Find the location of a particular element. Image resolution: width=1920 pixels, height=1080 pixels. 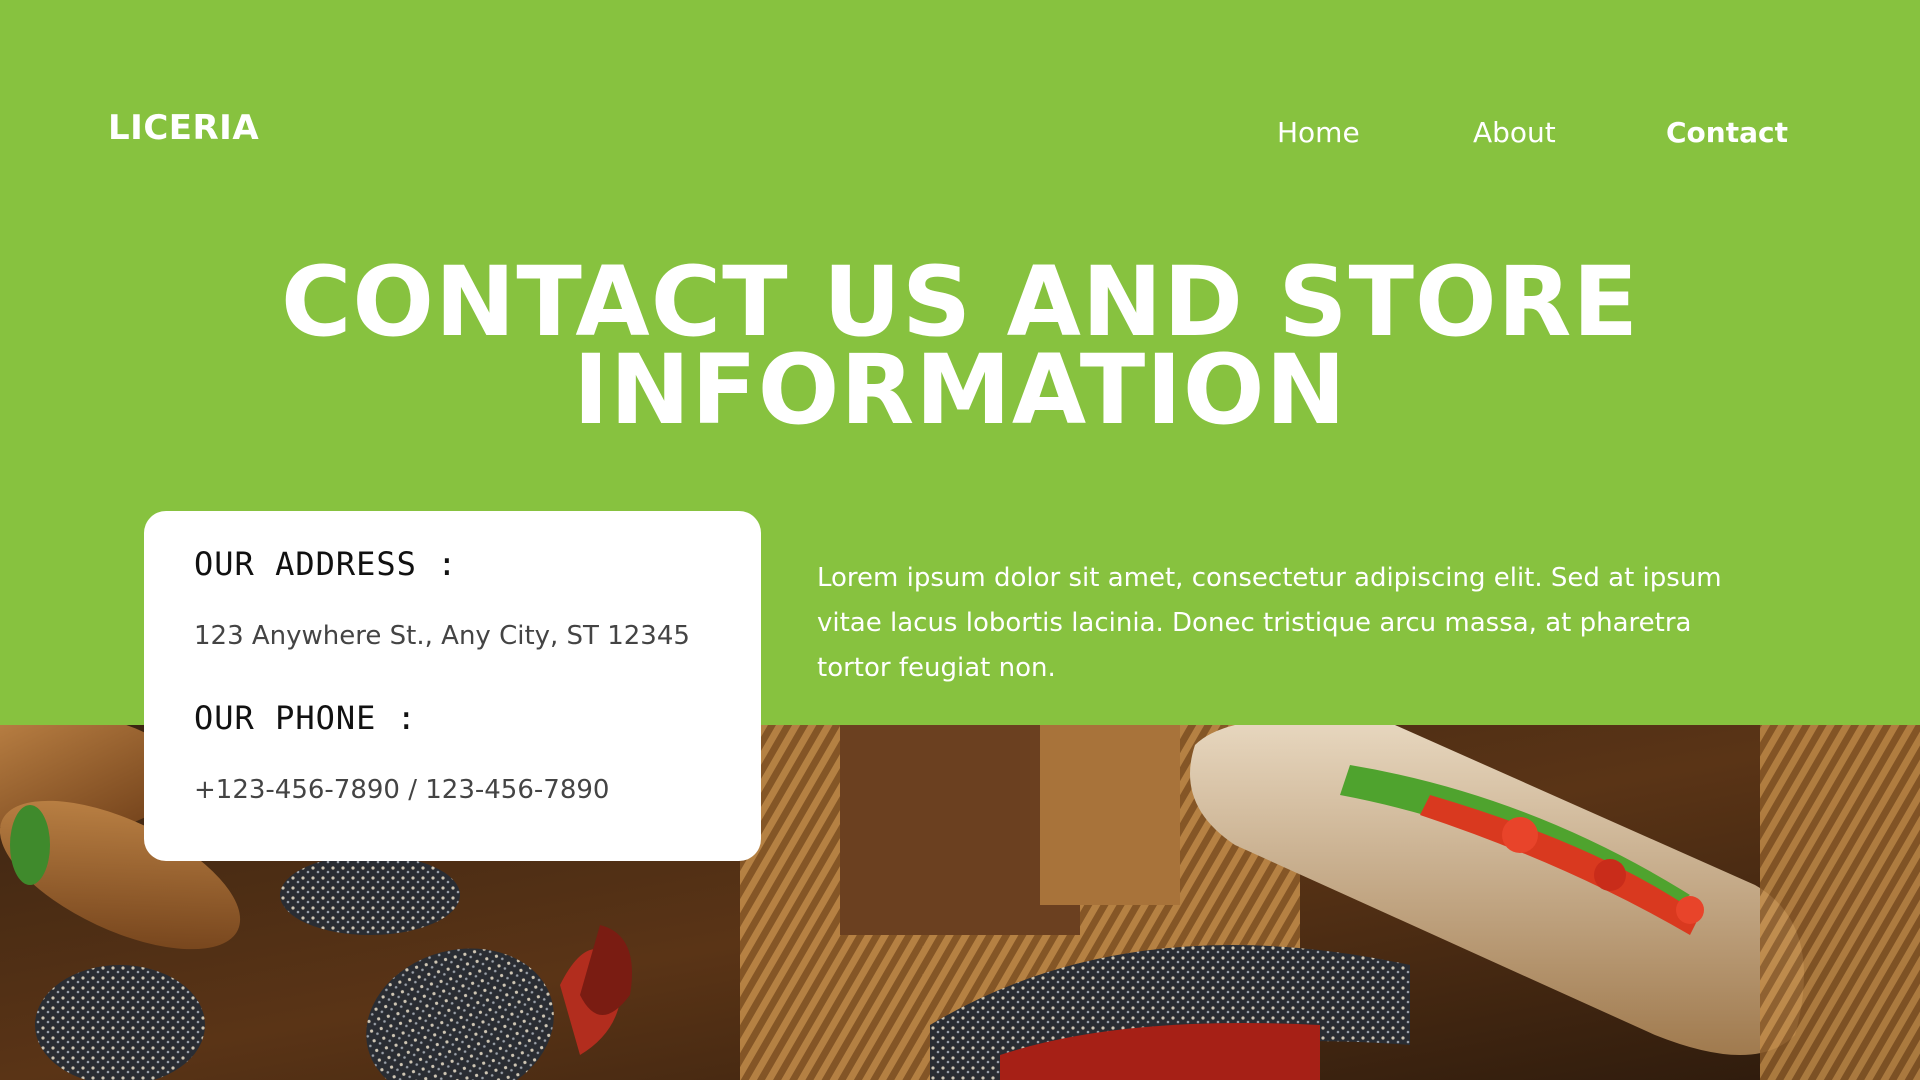

main-nav: Home About Contact is located at coordinates (960, 136).